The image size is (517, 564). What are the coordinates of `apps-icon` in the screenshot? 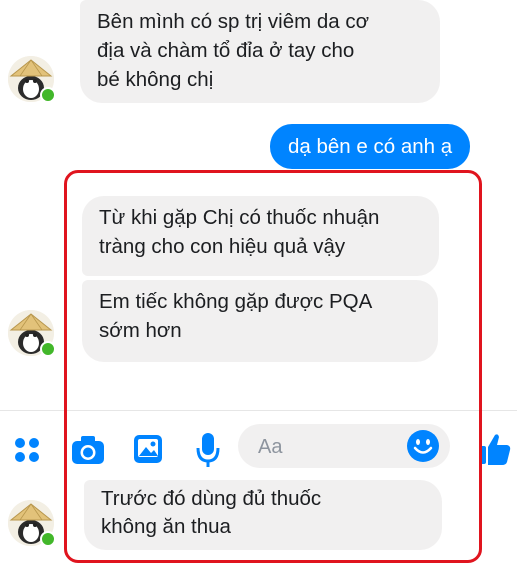 It's located at (27, 450).